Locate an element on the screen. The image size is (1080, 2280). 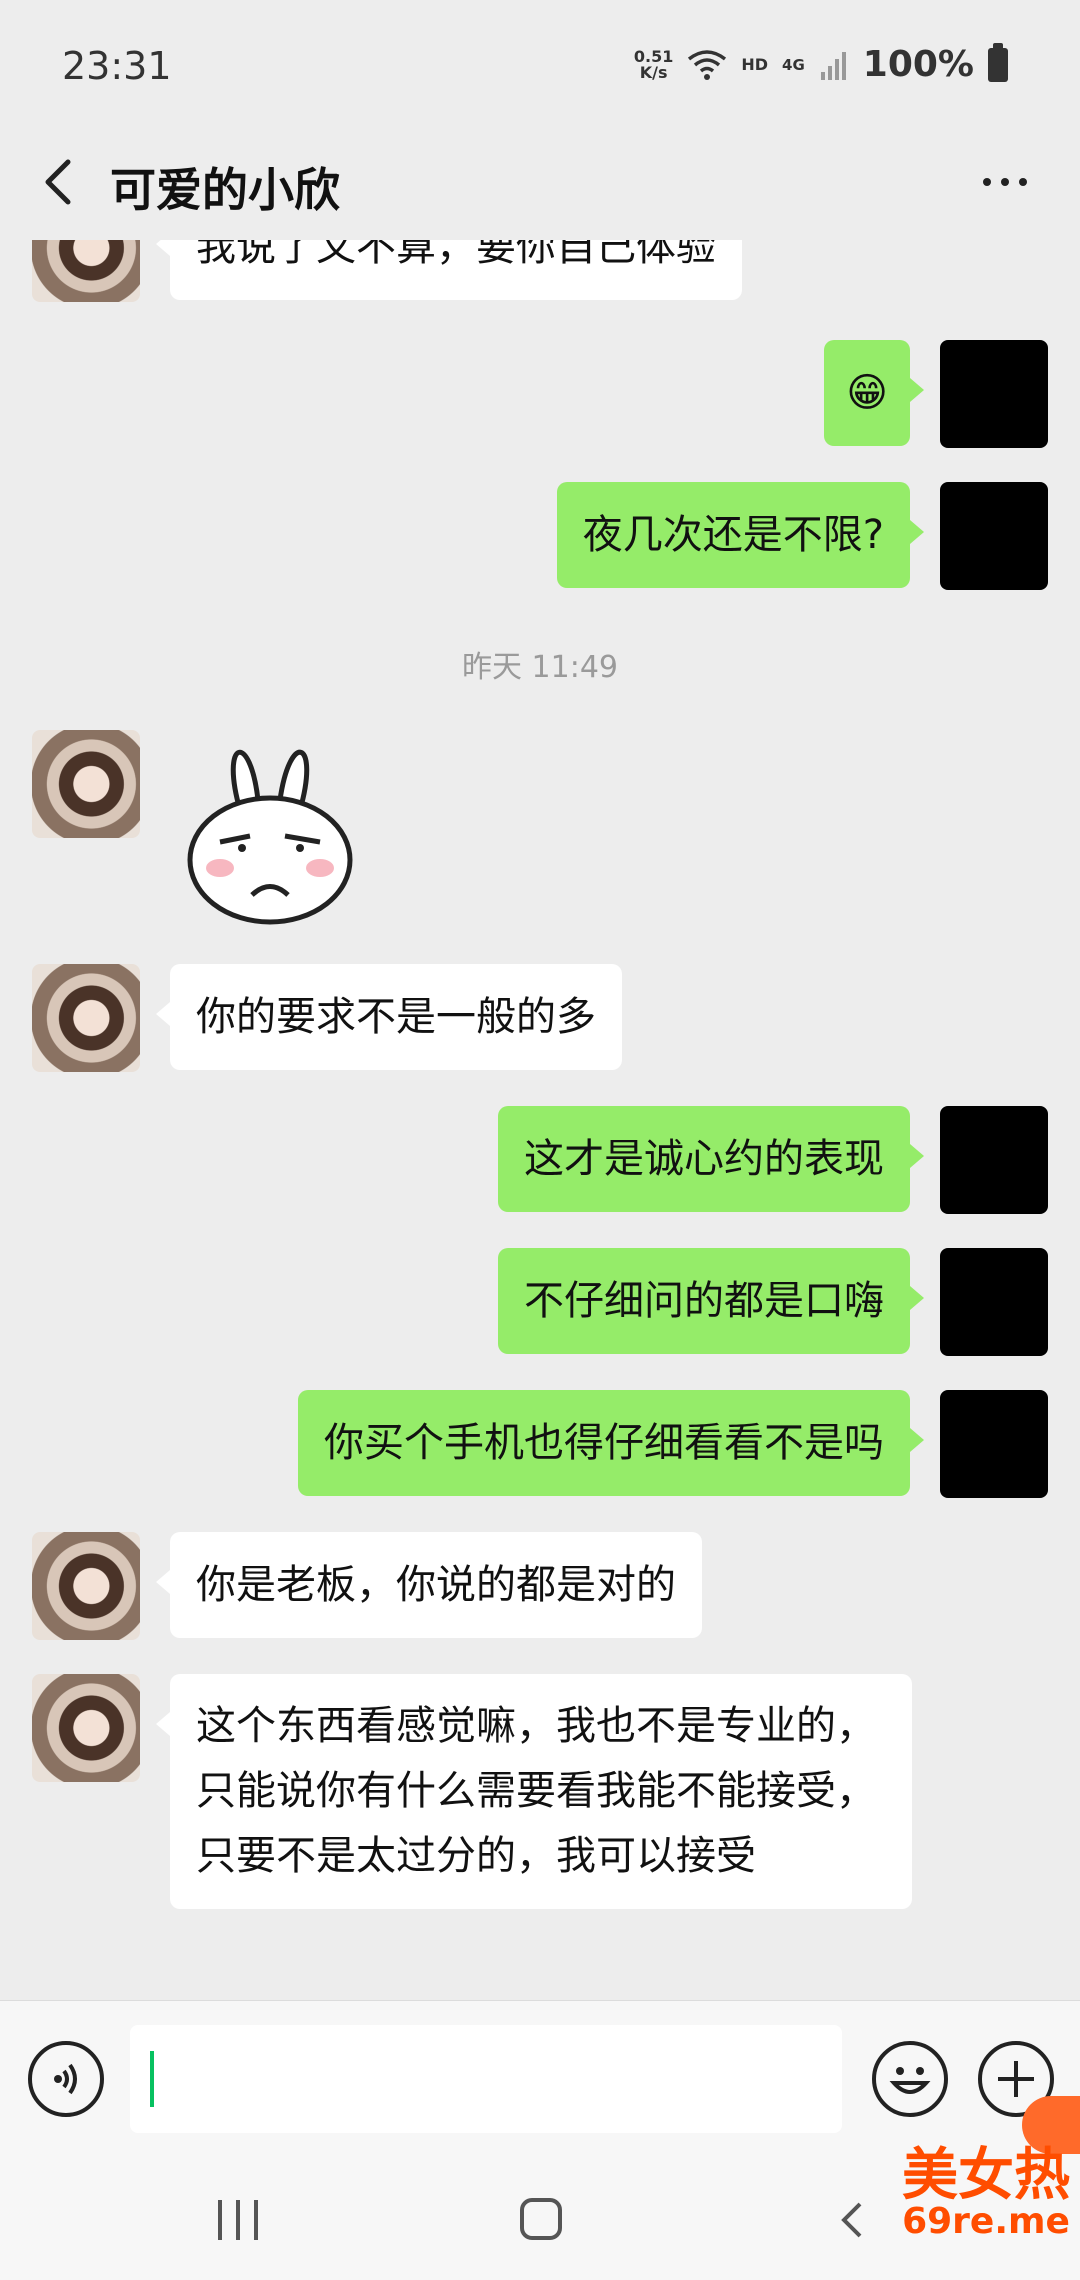
network-type: 4G is located at coordinates (793, 64).